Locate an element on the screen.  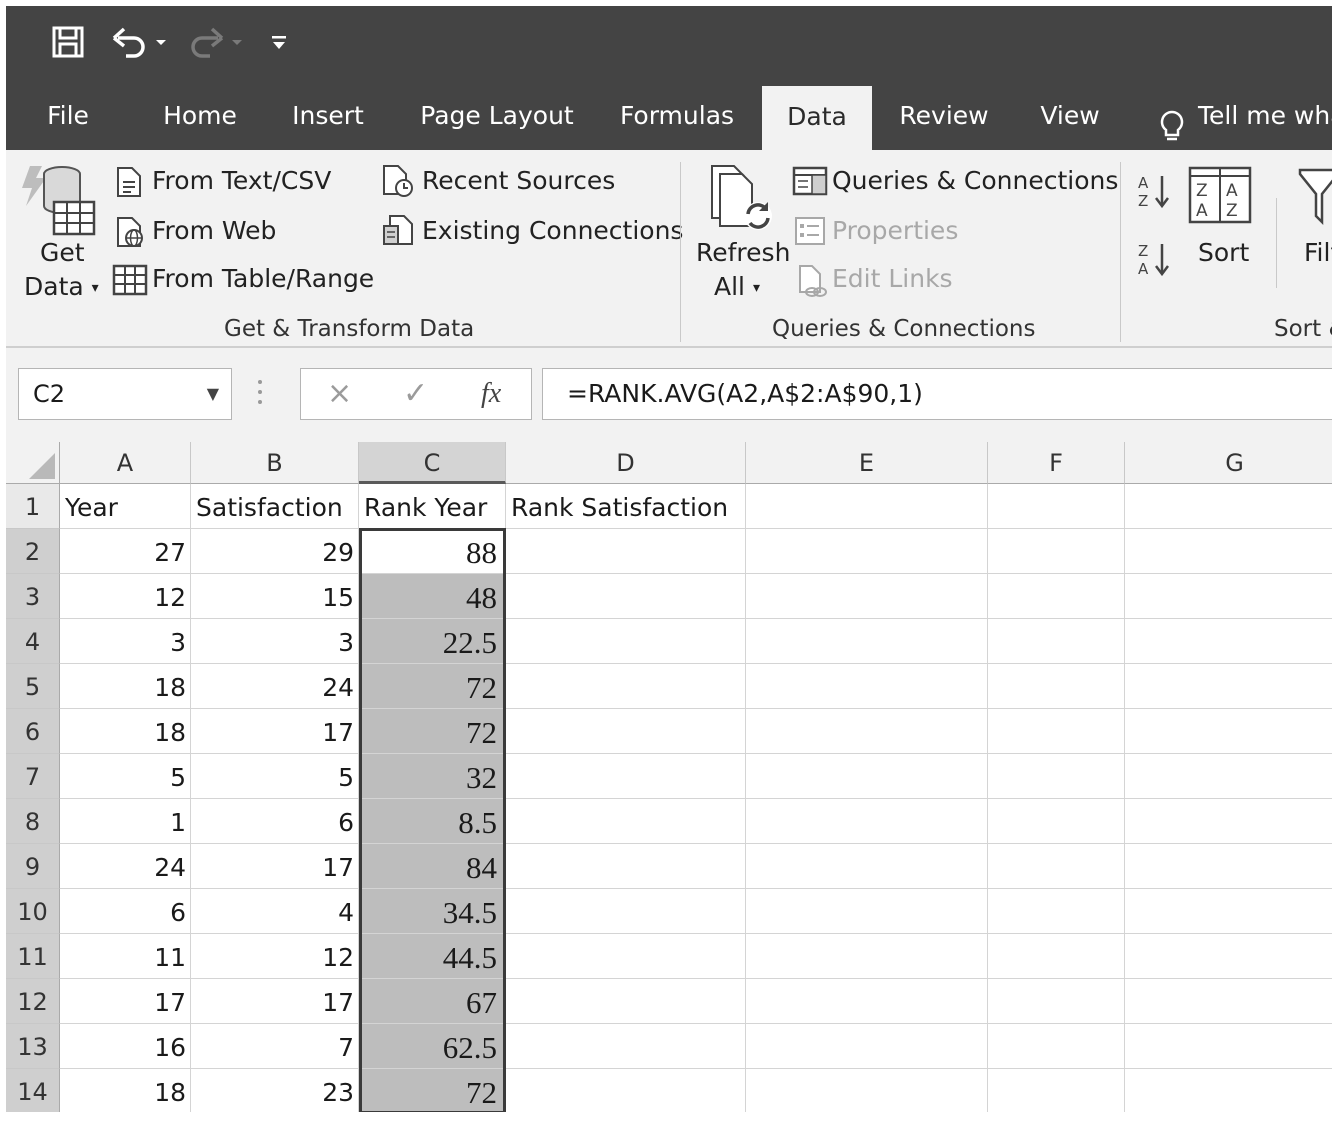
header-cell-a: Year is located at coordinates (125, 506).